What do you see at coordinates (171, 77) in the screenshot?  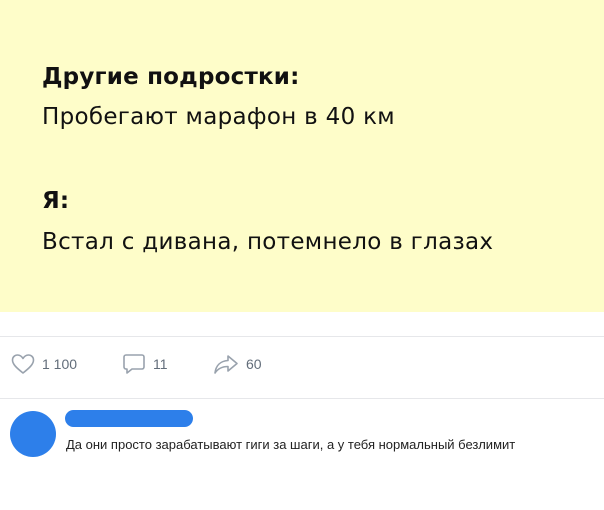 I see `meme-heading-others: Другие подростки:` at bounding box center [171, 77].